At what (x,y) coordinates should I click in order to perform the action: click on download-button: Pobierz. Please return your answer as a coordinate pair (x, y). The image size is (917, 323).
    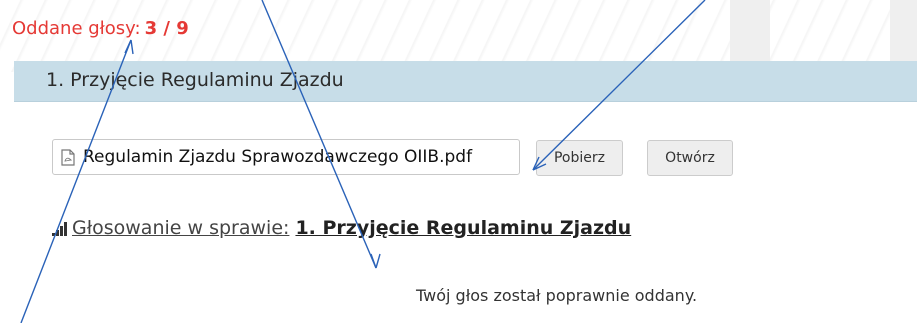
    Looking at the image, I should click on (579, 158).